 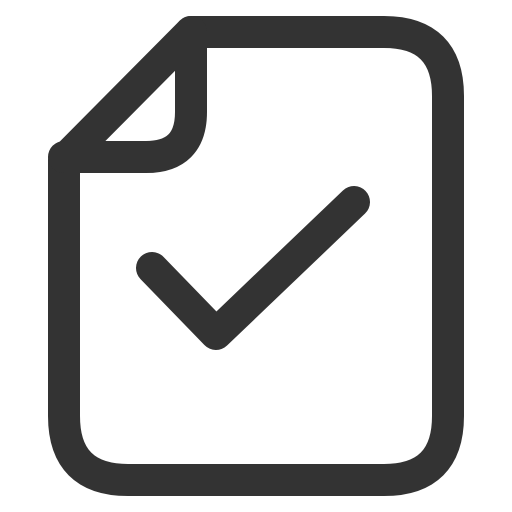 I want to click on checkmark, so click(x=253, y=268).